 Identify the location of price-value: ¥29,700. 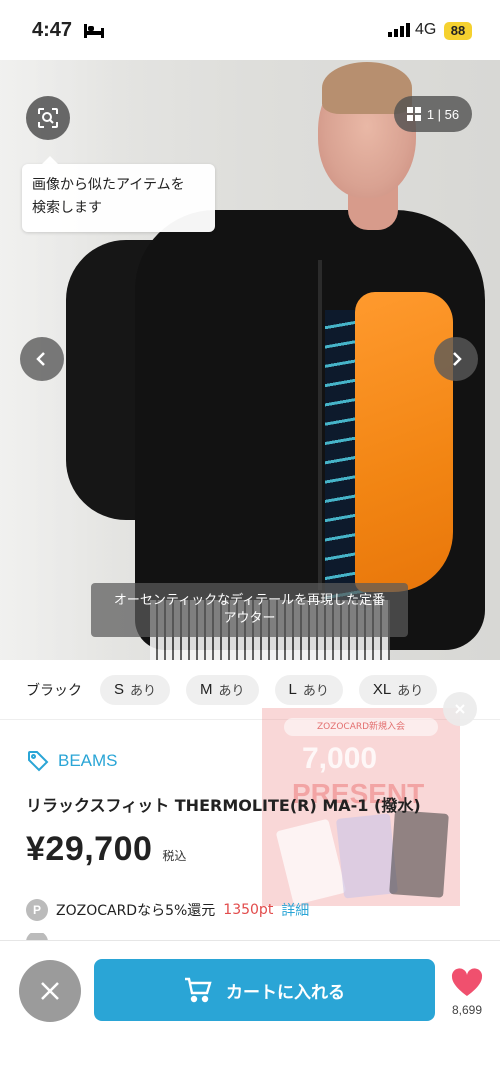
(89, 849).